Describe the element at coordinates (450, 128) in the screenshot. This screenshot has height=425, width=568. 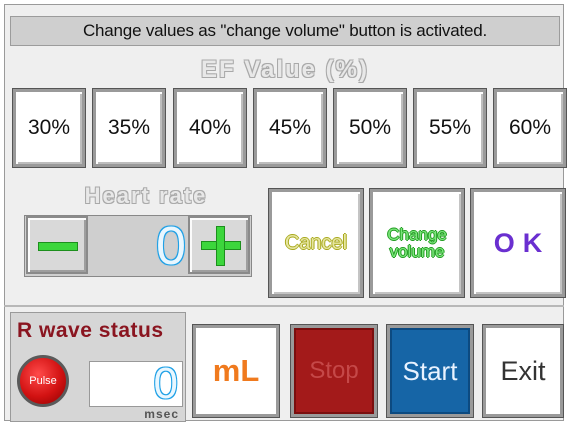
I see `ef-option-55: 55%` at that location.